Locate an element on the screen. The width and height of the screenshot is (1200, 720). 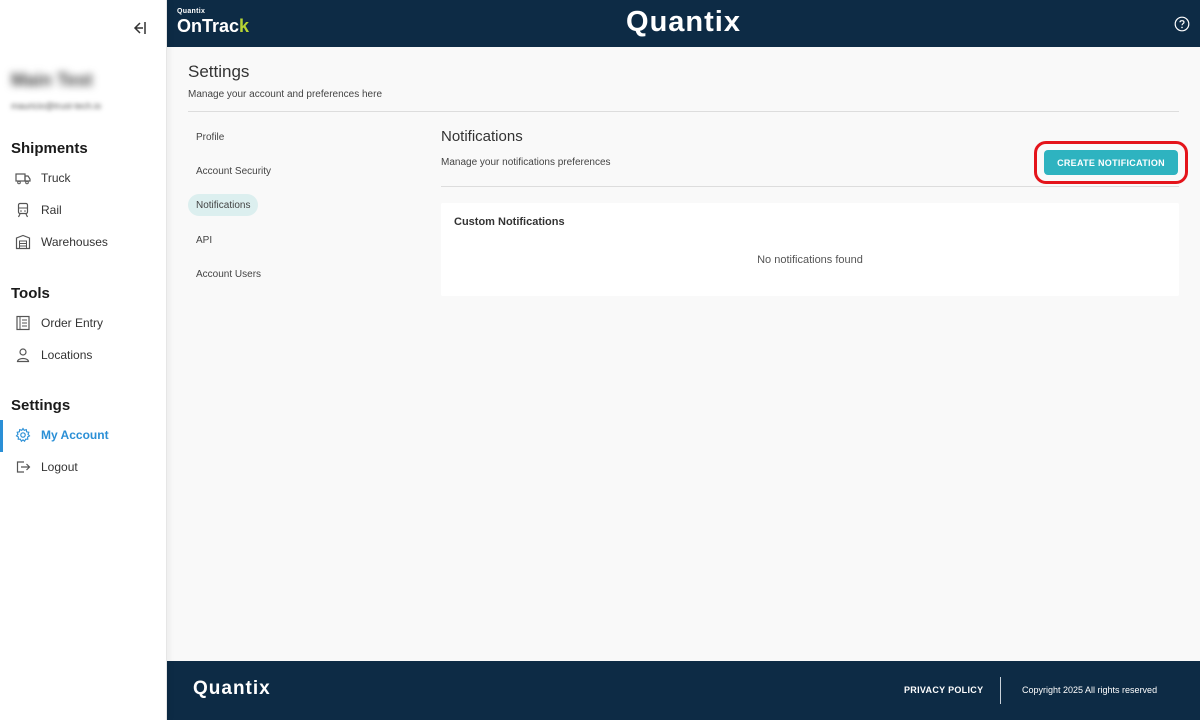
settings-nav-notifications: Notifications is located at coordinates (223, 205).